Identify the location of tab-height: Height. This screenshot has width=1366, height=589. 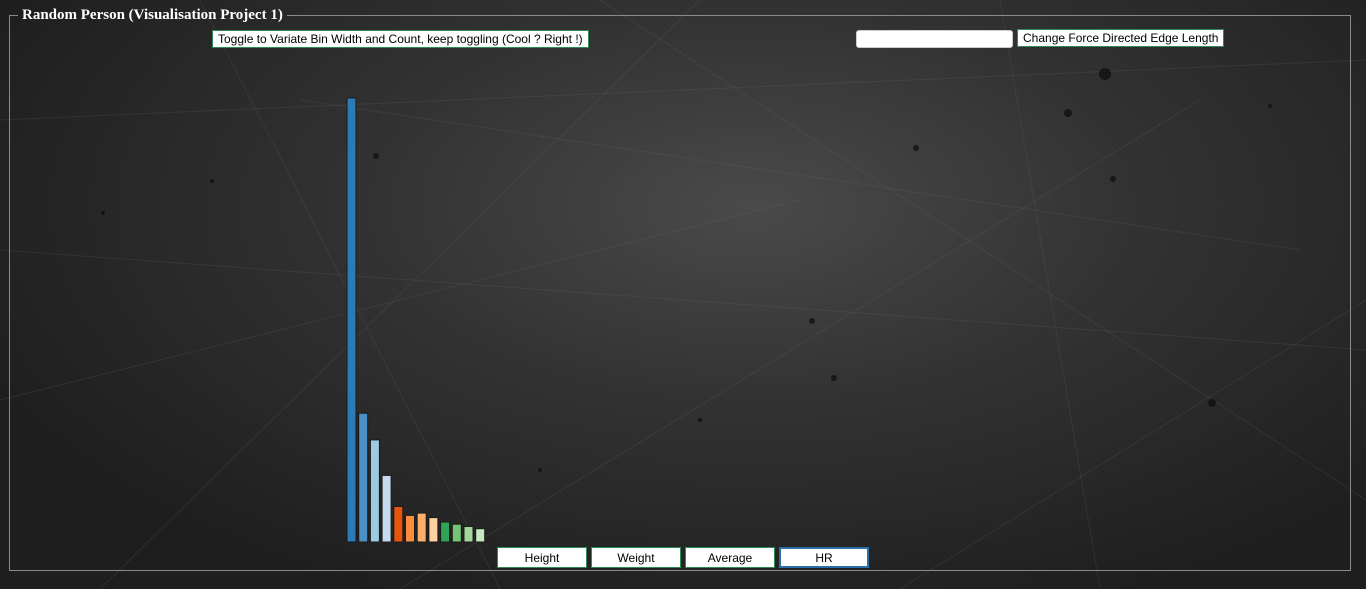
(542, 557).